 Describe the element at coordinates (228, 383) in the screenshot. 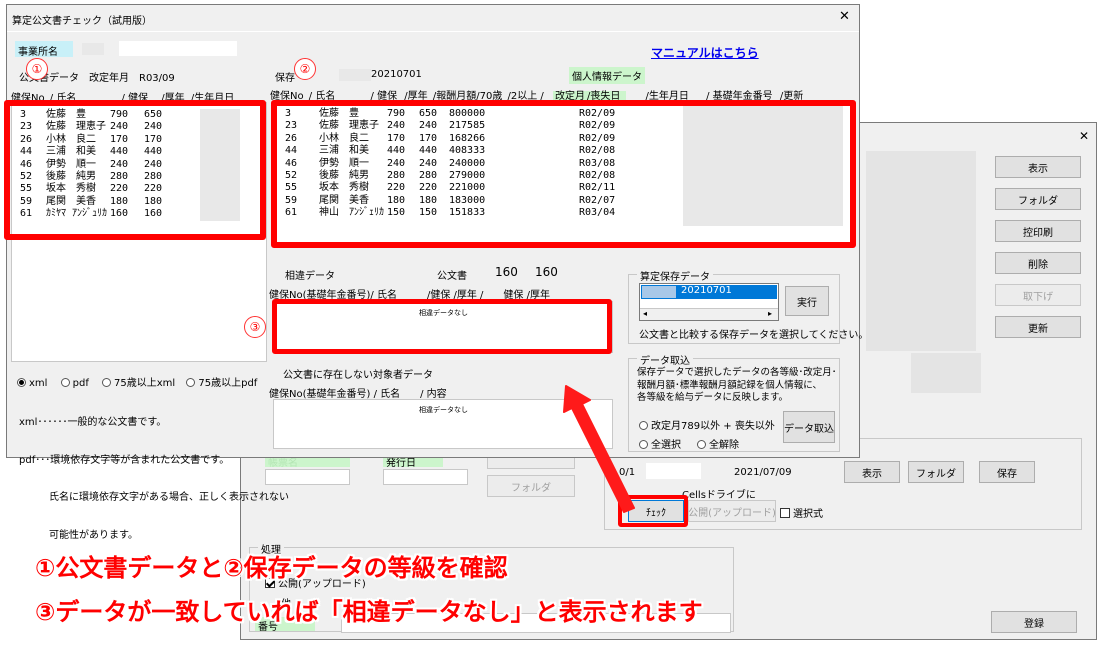

I see `format-75pdf-label: 75歳以上pdf` at that location.